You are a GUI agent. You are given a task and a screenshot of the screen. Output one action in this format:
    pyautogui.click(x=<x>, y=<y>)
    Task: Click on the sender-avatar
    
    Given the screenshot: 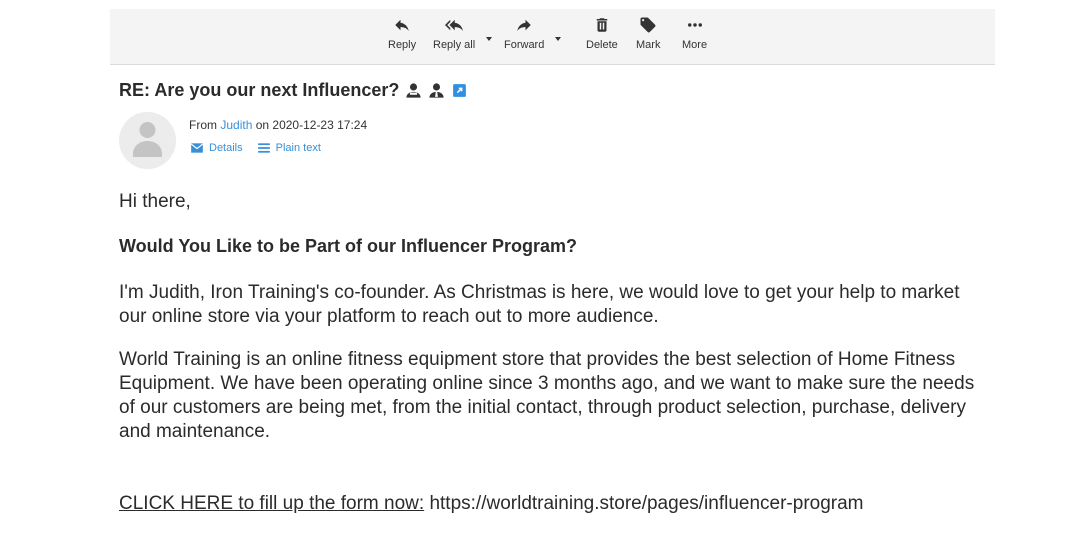 What is the action you would take?
    pyautogui.click(x=147, y=140)
    